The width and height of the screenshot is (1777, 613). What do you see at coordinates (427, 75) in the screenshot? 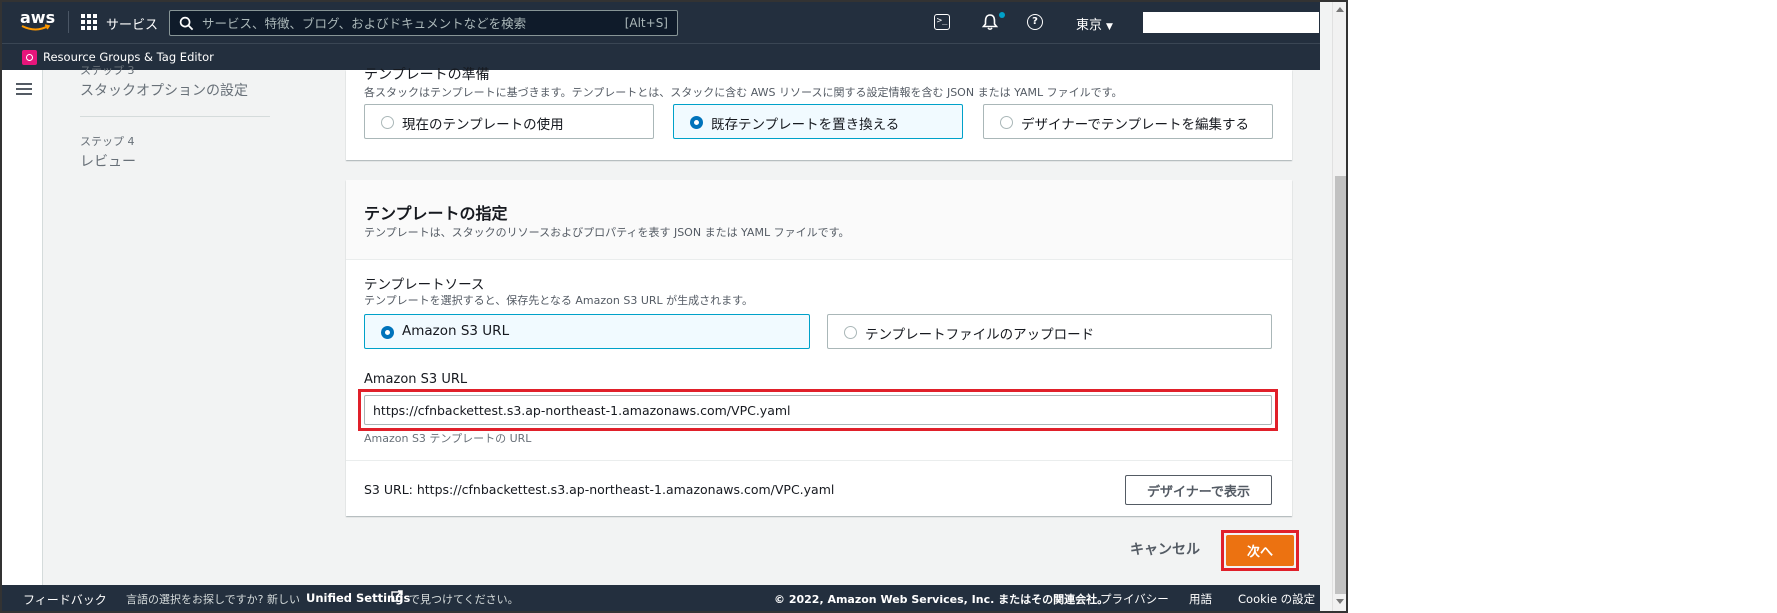
I see `prepare-template-title: テンプレートの準備` at bounding box center [427, 75].